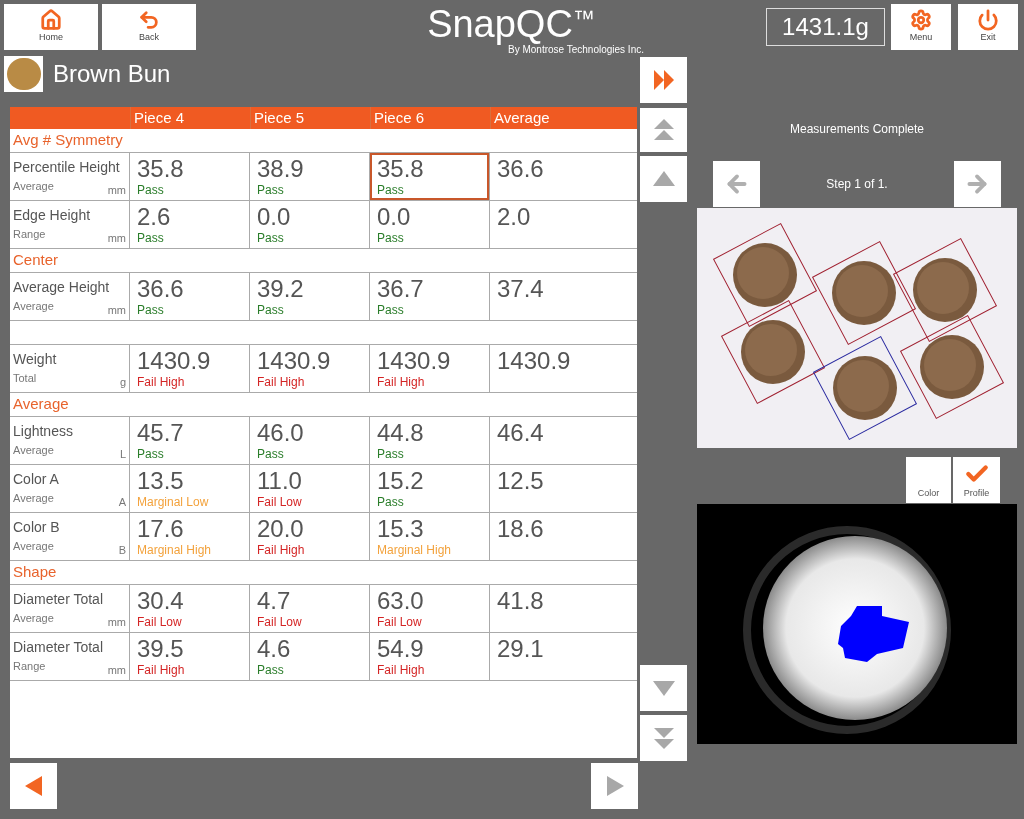 The image size is (1024, 819). What do you see at coordinates (25, 378) in the screenshot?
I see `measure-type: Total` at bounding box center [25, 378].